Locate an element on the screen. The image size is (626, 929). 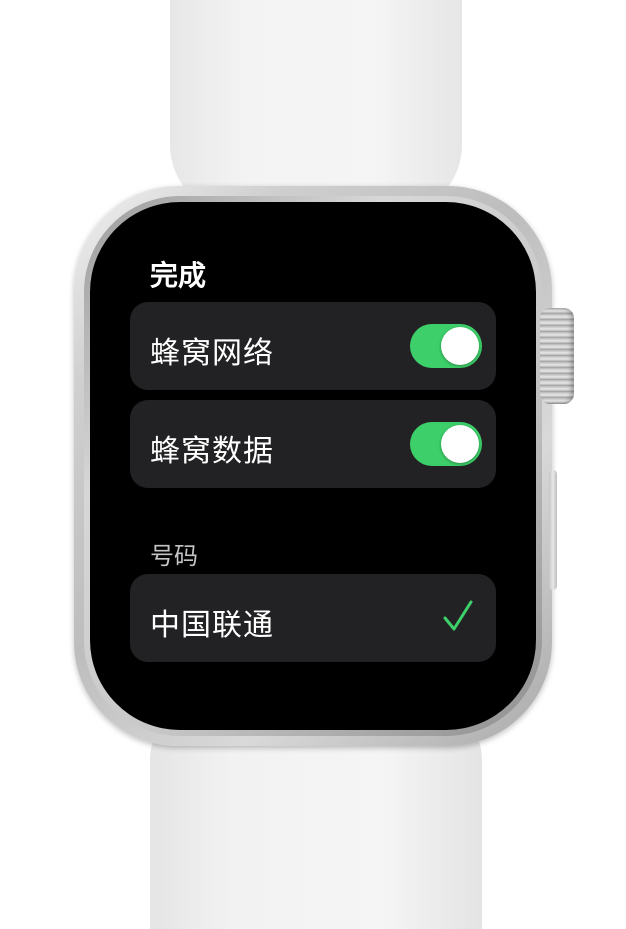
cellular-label: 蜂窝网络 is located at coordinates (212, 353).